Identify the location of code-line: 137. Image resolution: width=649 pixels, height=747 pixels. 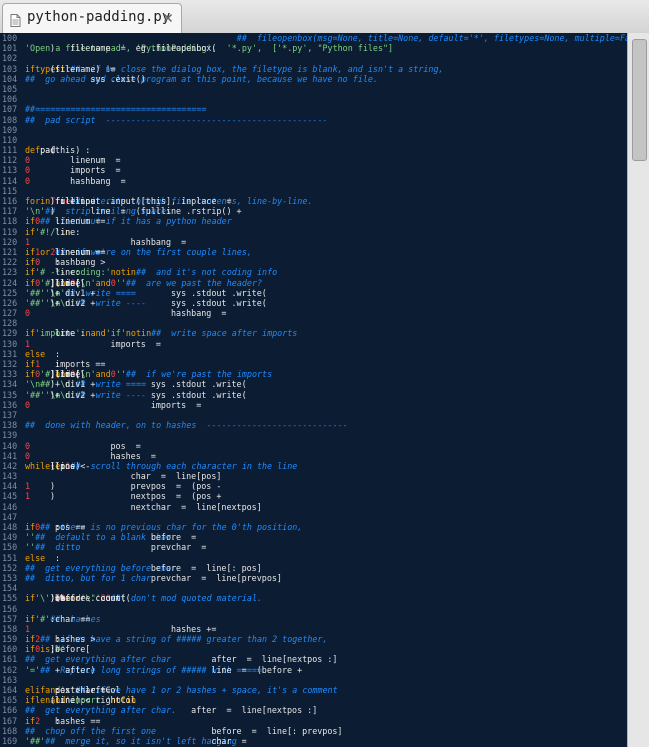
(313, 415).